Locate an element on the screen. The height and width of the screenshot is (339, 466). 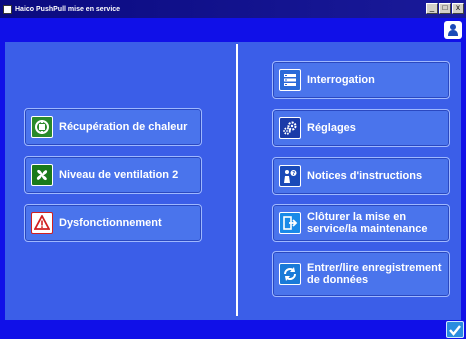
header-band is located at coordinates (233, 30).